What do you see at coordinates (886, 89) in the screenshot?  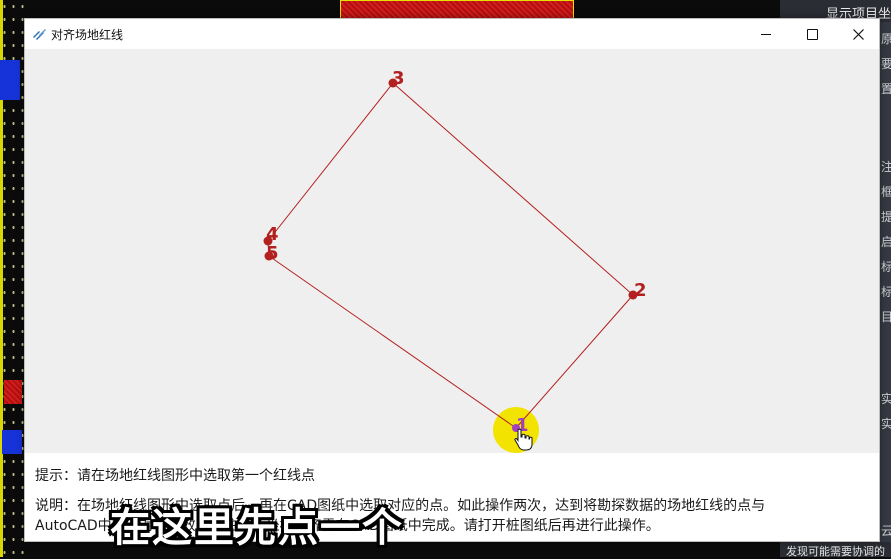 I see `panel-text: 置` at bounding box center [886, 89].